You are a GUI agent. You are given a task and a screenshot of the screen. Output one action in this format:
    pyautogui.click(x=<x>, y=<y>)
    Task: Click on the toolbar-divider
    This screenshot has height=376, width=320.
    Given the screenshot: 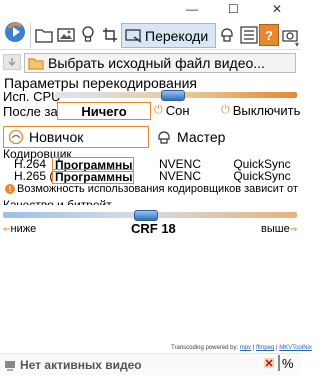 What is the action you would take?
    pyautogui.click(x=150, y=49)
    